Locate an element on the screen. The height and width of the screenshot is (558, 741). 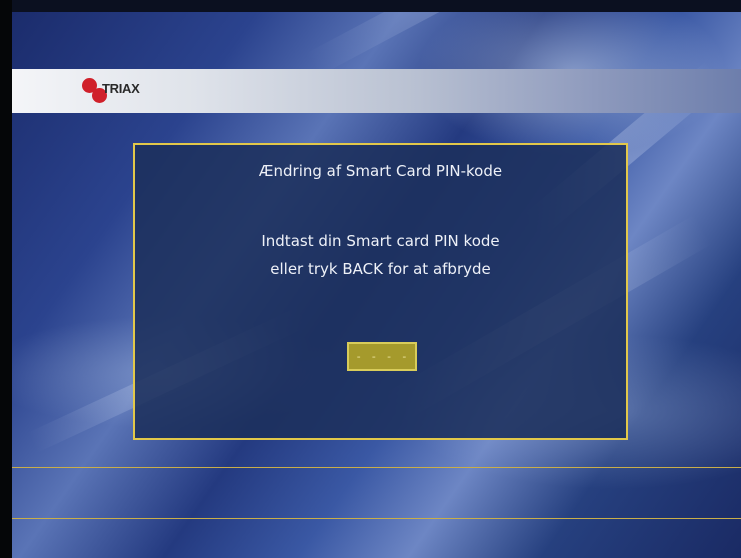
pin-input-field: - - - - is located at coordinates (382, 356).